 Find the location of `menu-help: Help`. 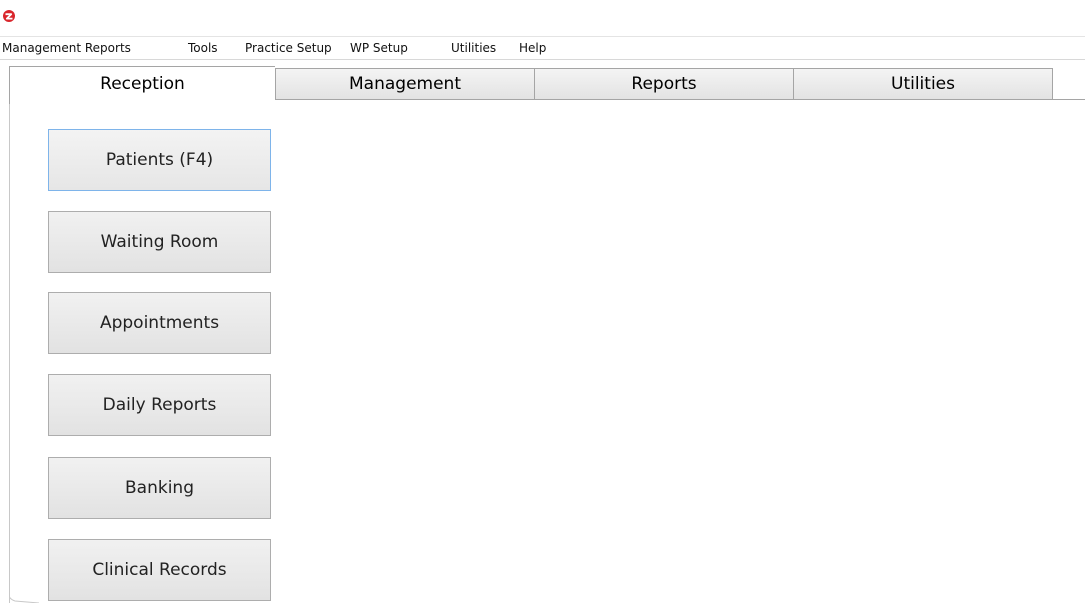

menu-help: Help is located at coordinates (532, 48).